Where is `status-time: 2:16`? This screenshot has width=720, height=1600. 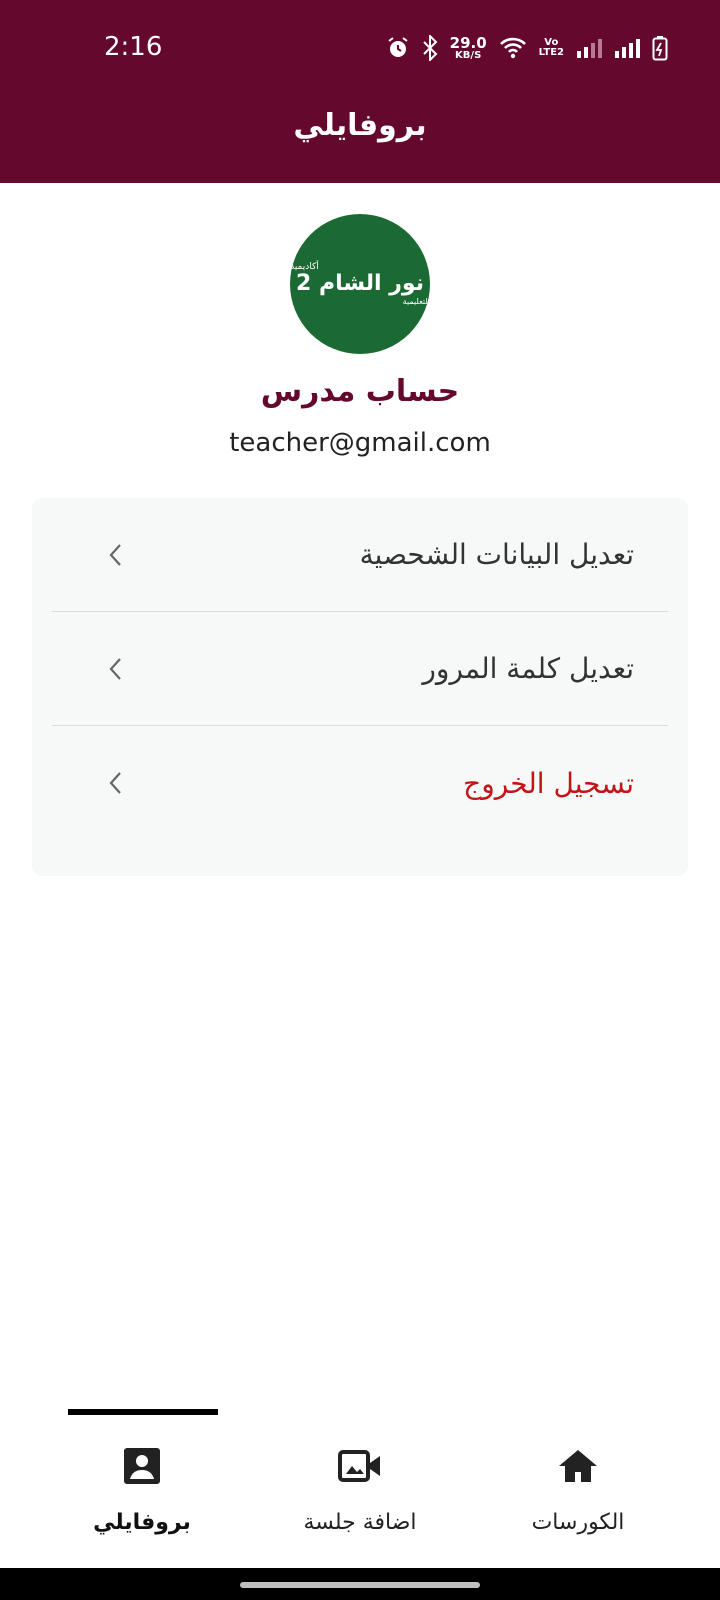 status-time: 2:16 is located at coordinates (133, 47).